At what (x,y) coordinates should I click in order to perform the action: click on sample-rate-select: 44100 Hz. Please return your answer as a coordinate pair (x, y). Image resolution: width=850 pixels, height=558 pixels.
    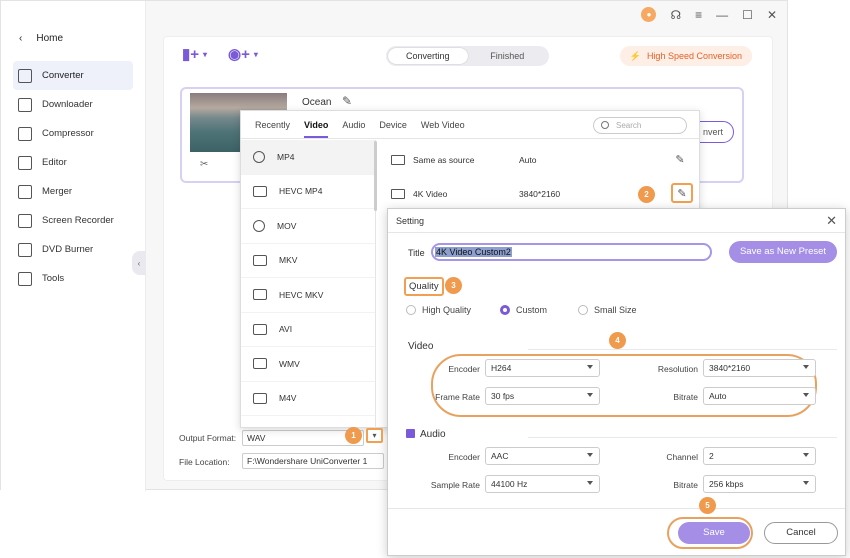
    Looking at the image, I should click on (542, 484).